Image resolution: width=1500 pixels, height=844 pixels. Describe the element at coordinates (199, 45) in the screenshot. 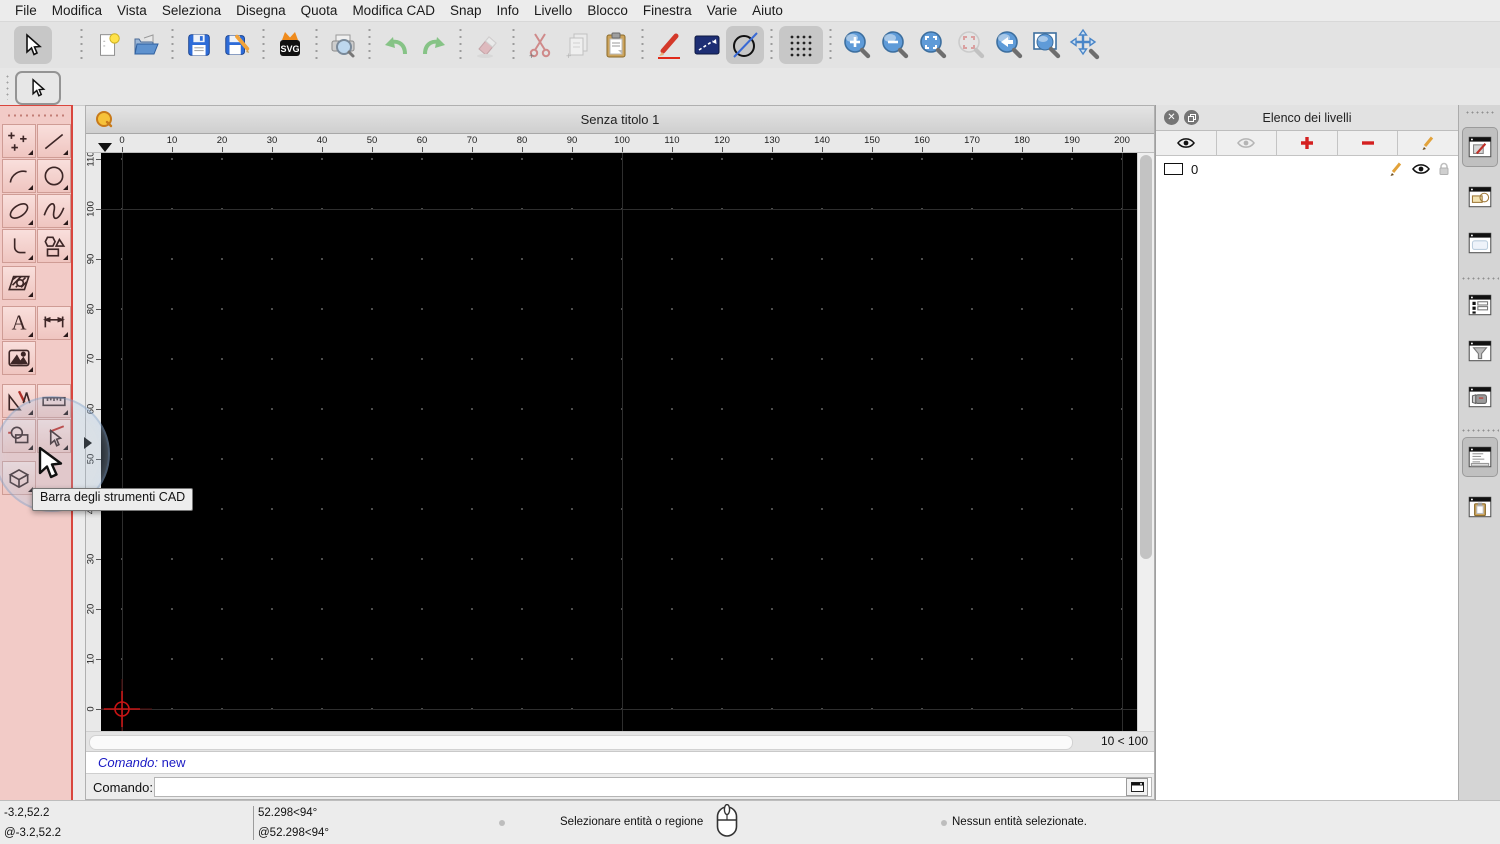

I see `save-button` at that location.